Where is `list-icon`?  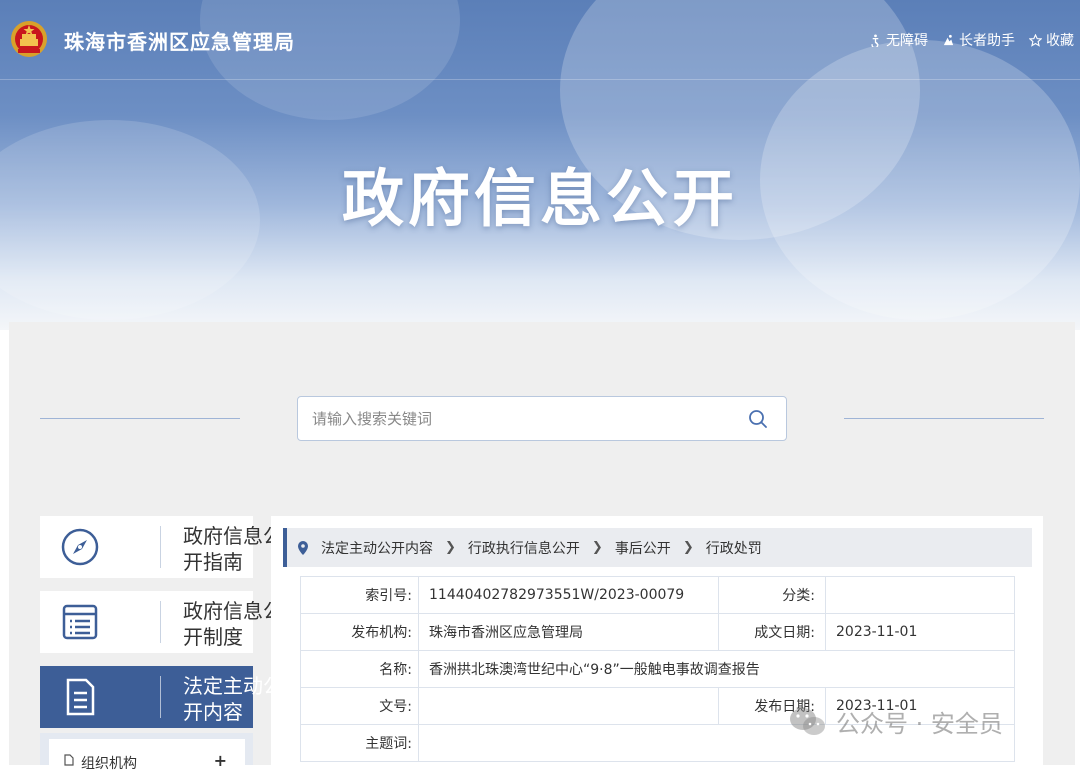 list-icon is located at coordinates (80, 622).